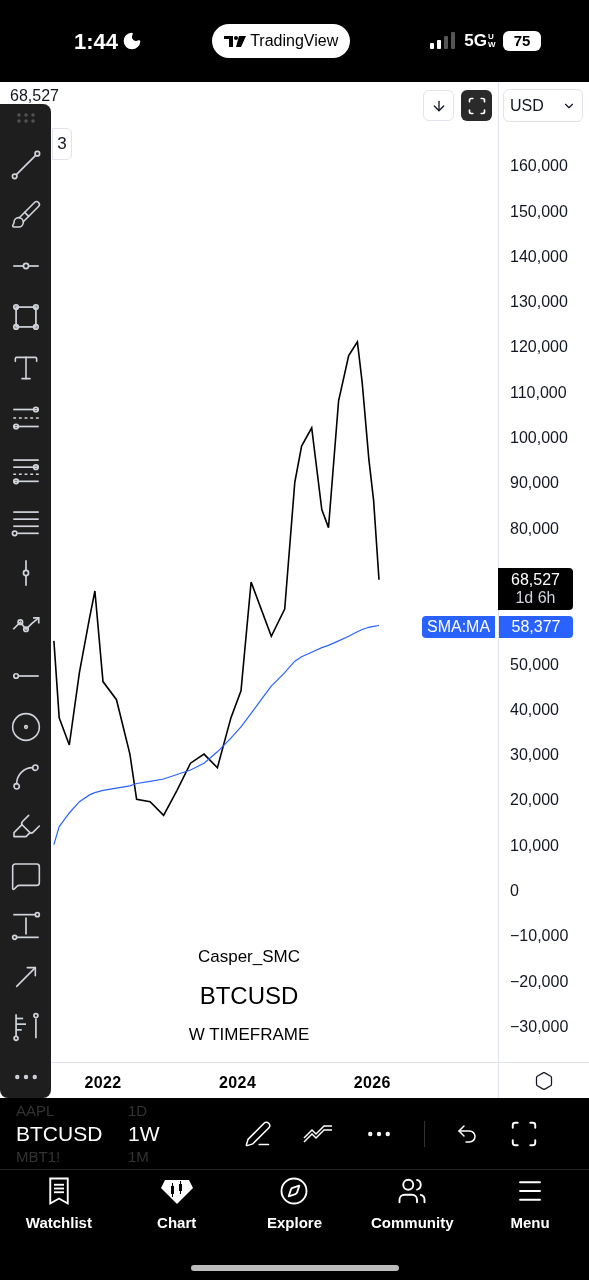 This screenshot has height=1280, width=589. I want to click on nav-tab: Menu, so click(530, 1205).